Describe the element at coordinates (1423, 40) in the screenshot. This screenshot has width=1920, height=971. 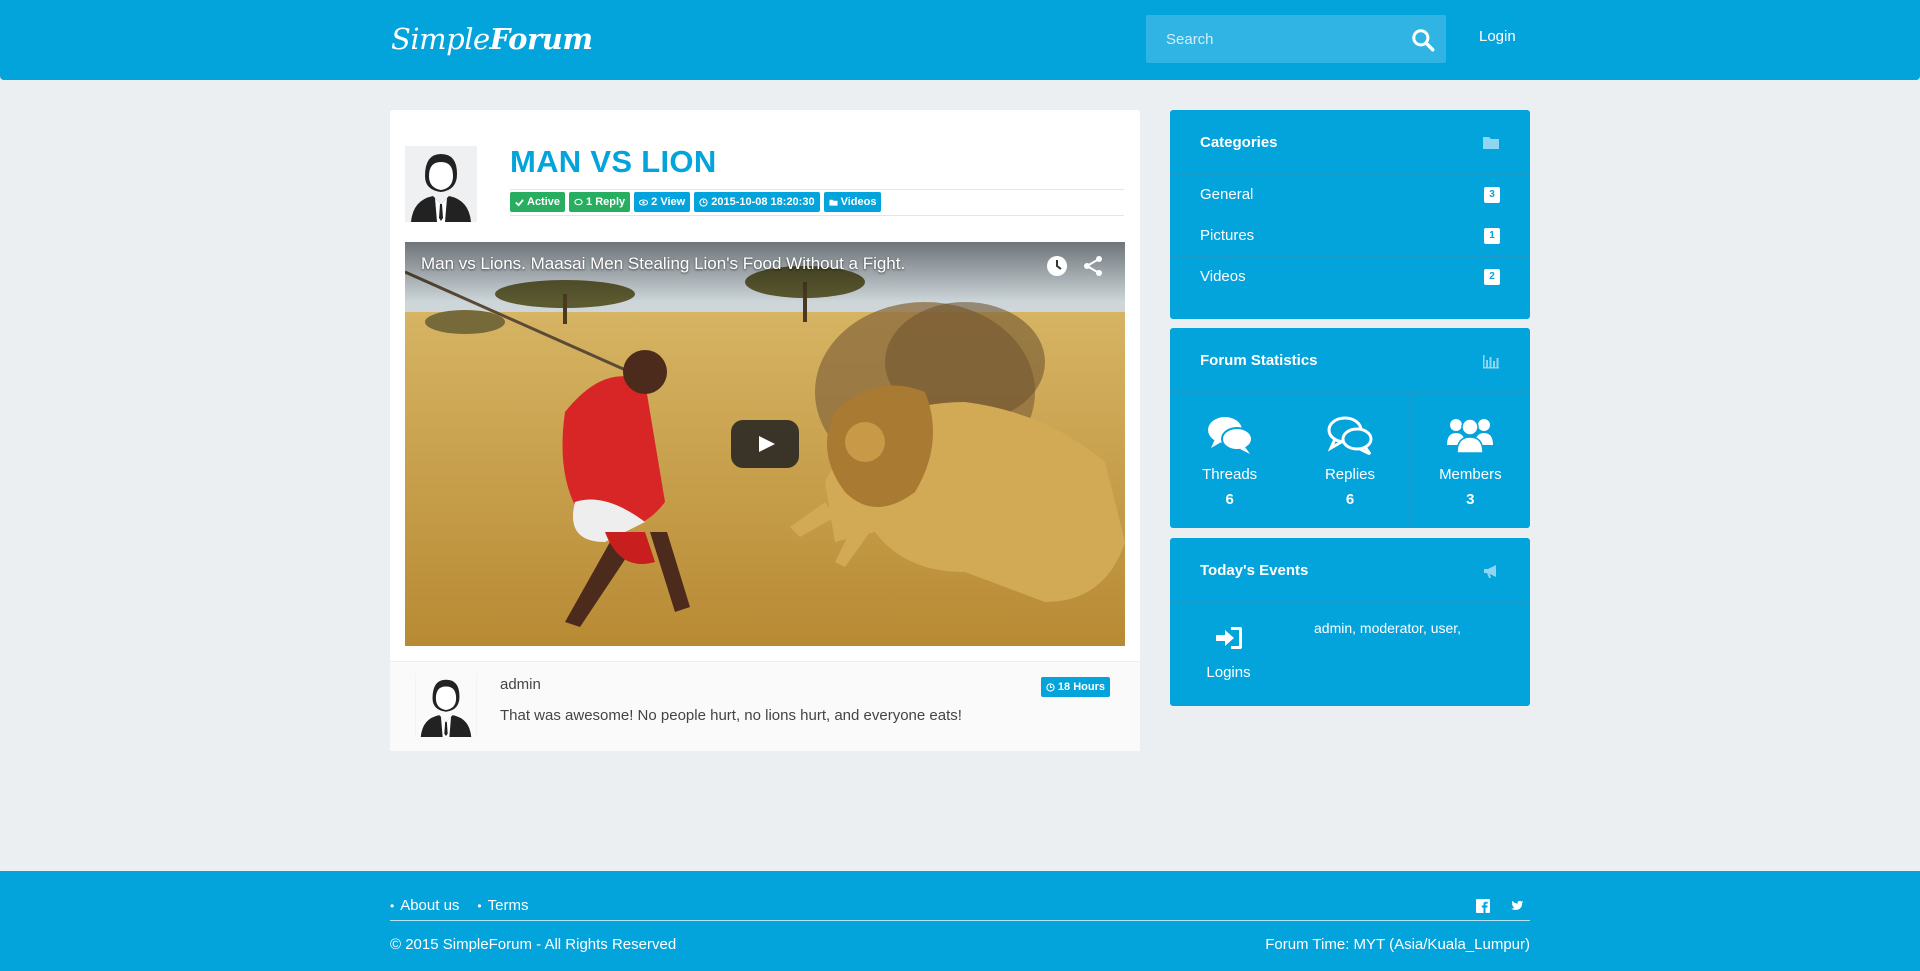
I see `search-icon` at that location.